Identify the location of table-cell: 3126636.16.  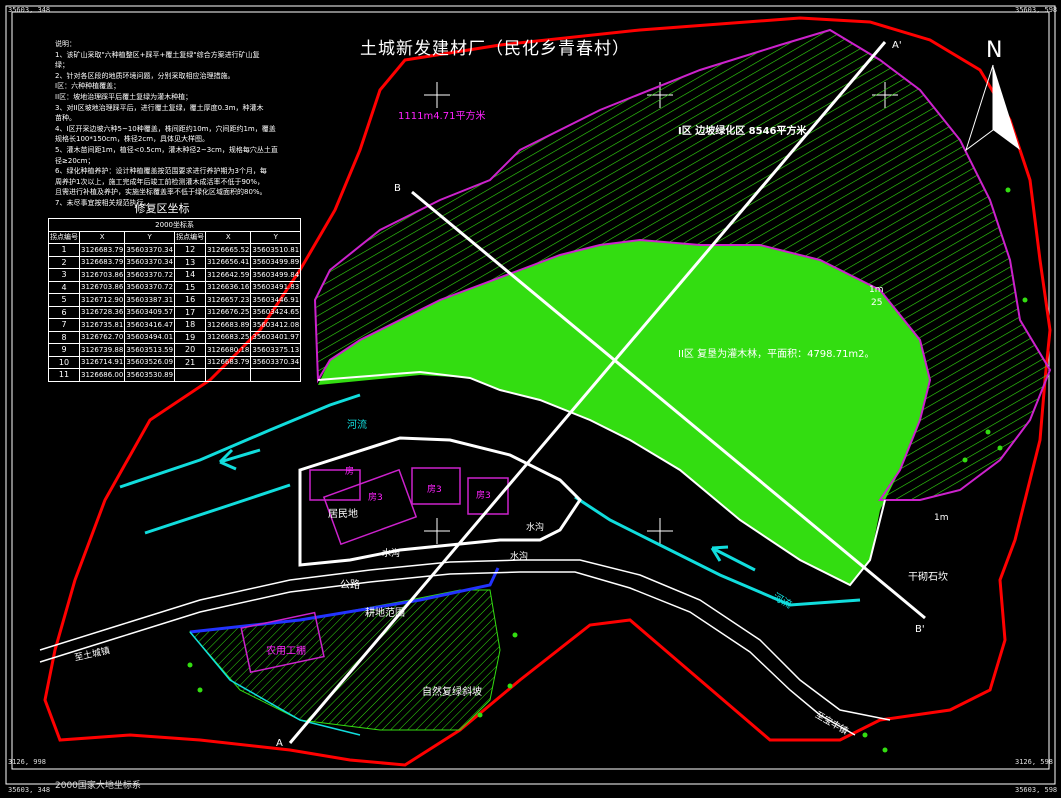
(228, 287).